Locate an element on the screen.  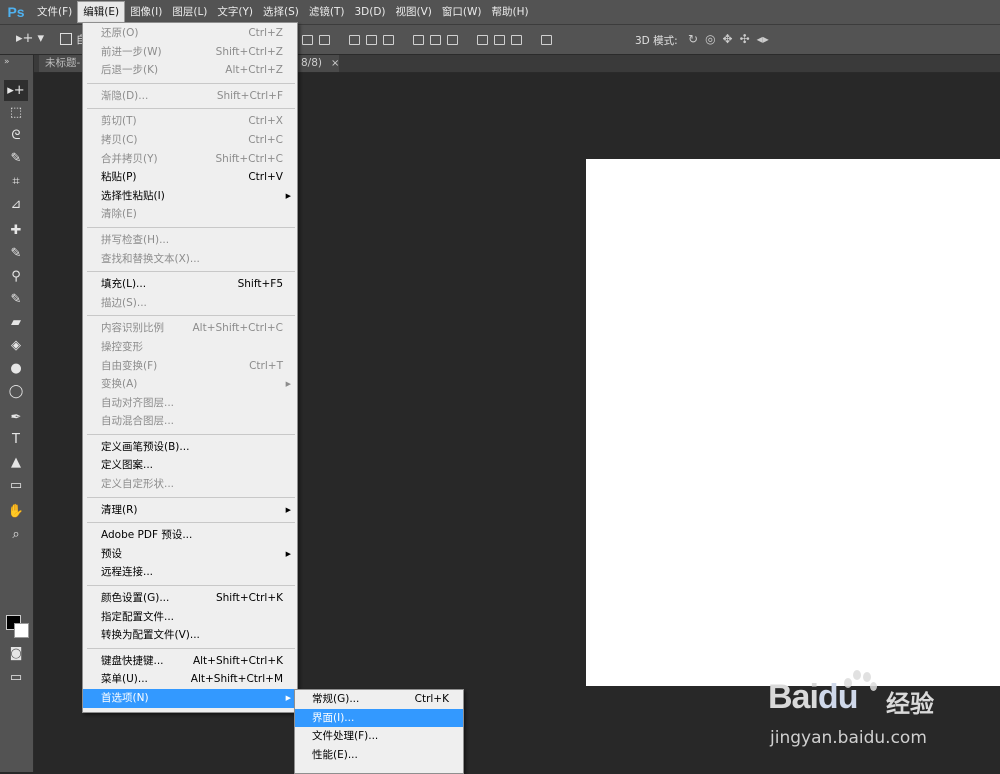
3d-slide-icon: ✣ is located at coordinates (745, 39).